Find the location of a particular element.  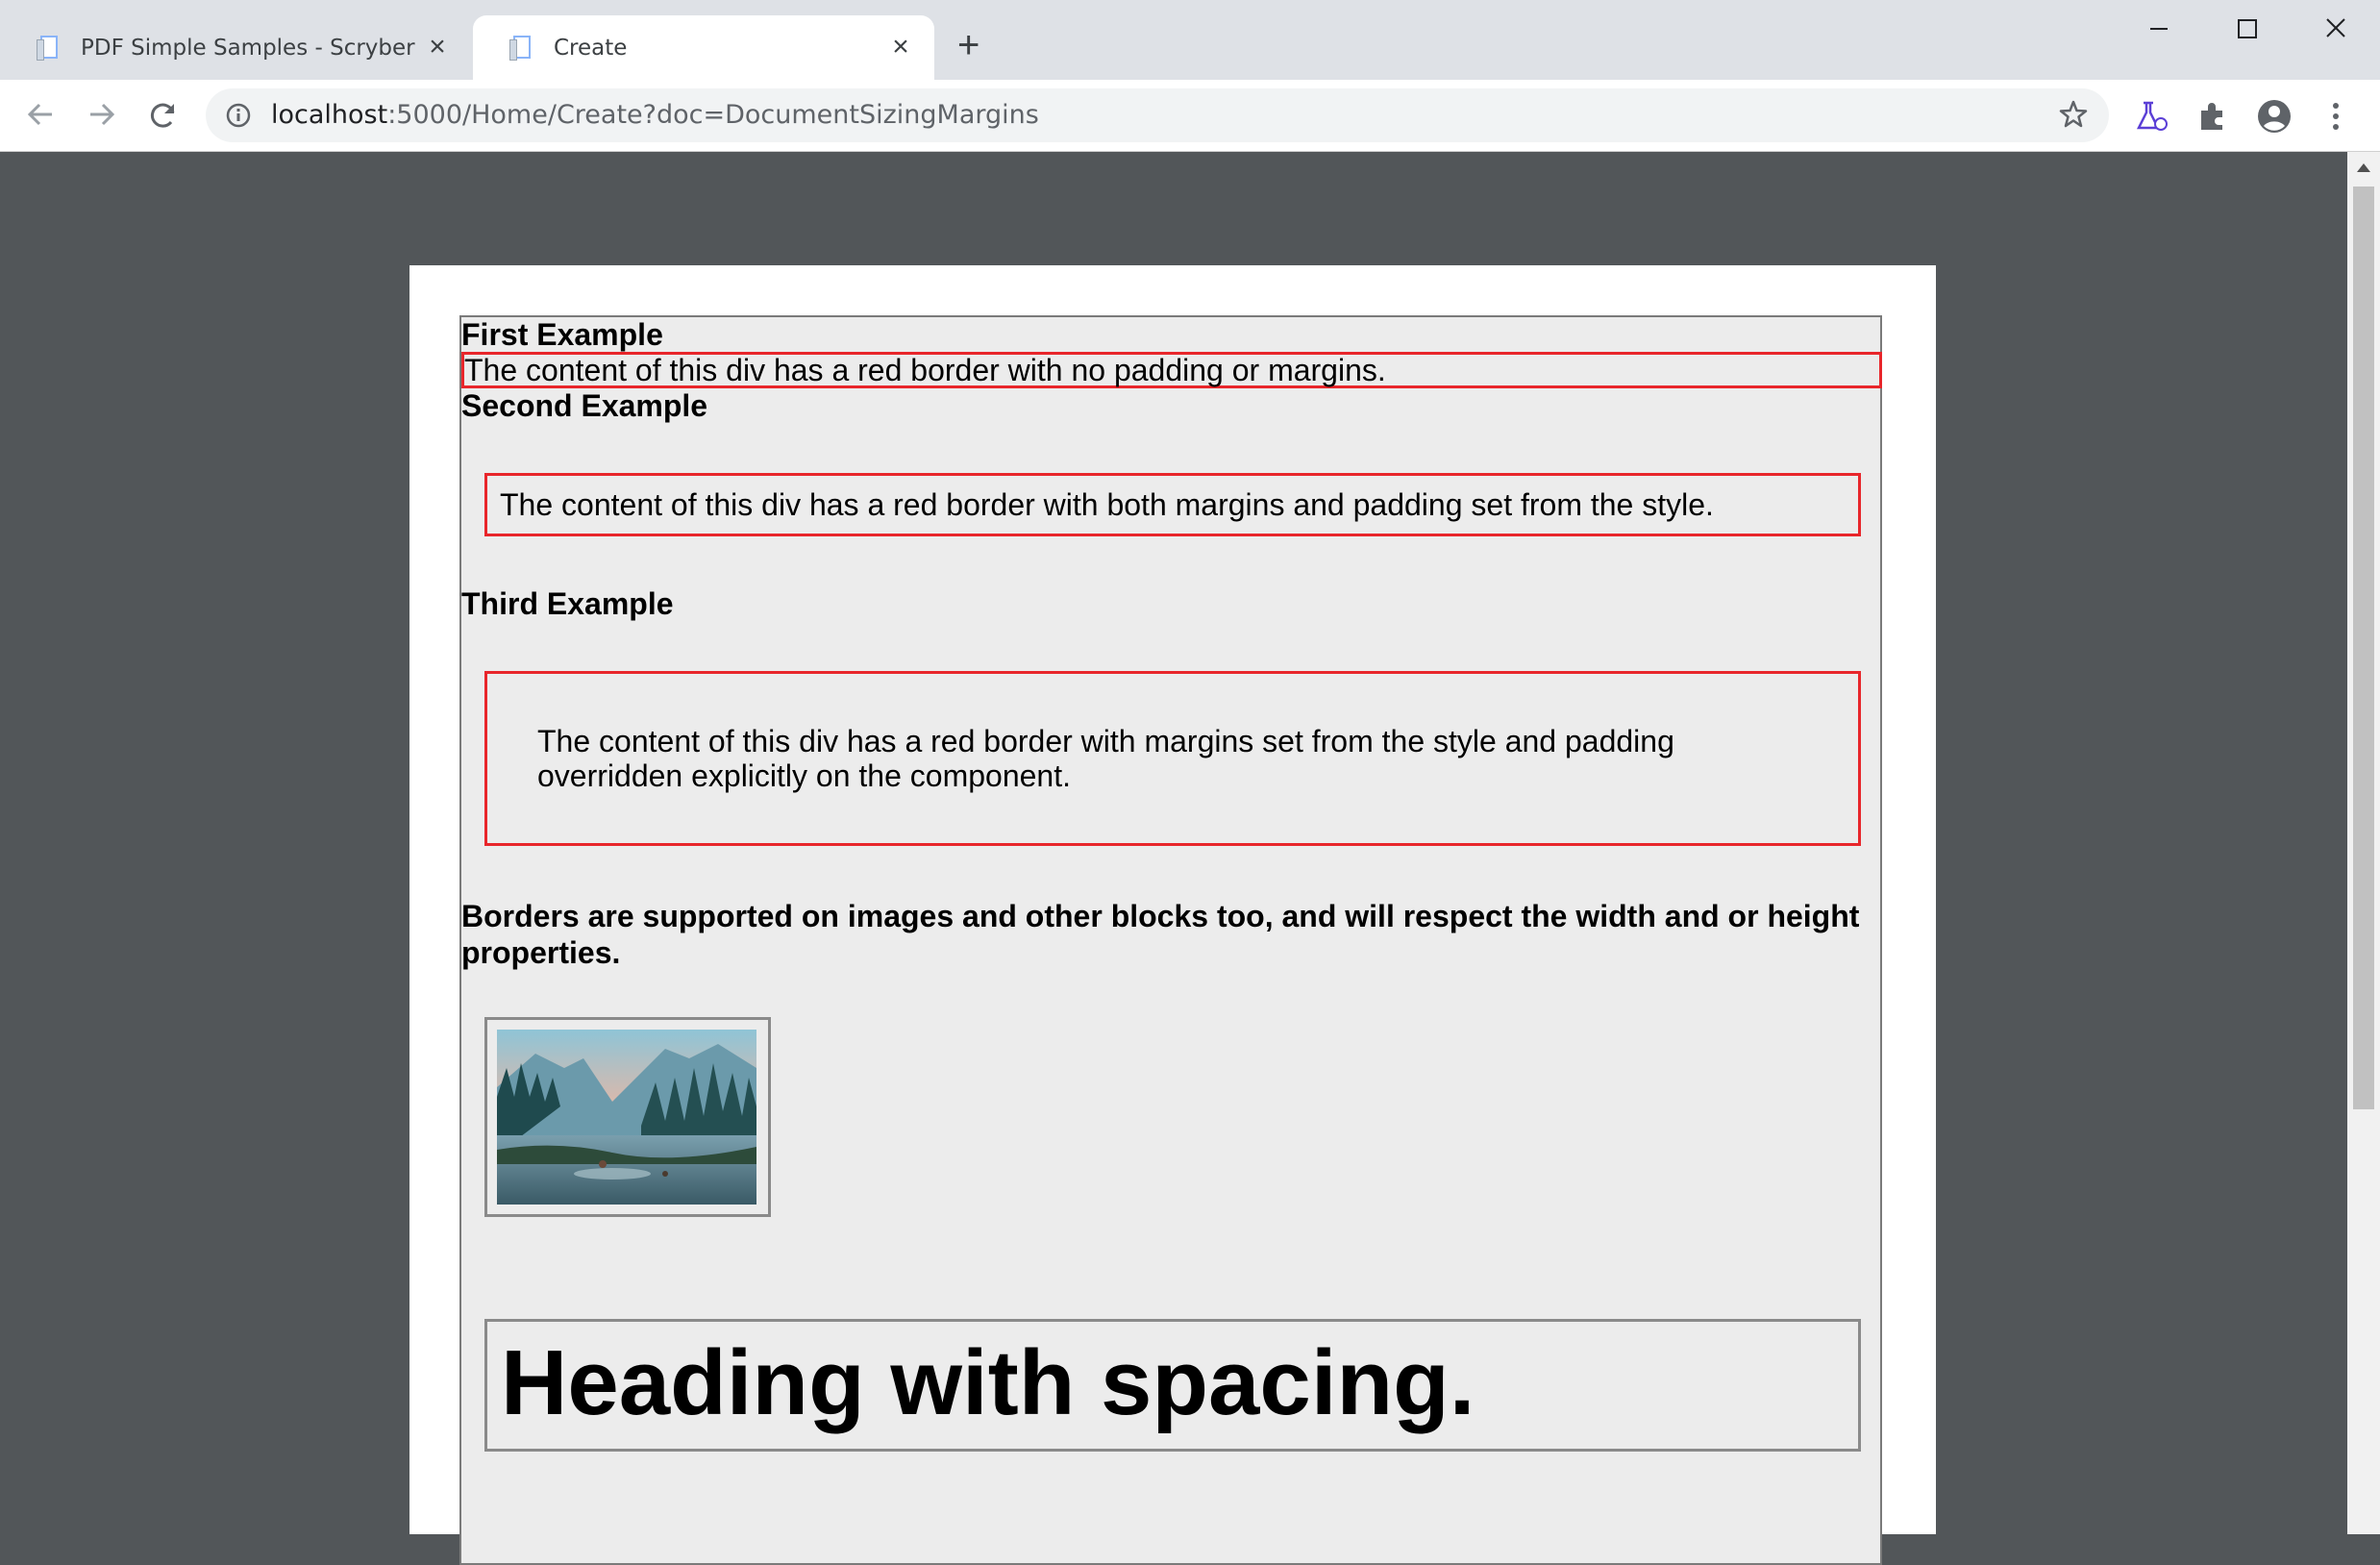

third-example-text-line2: overridden explicitly on the component. is located at coordinates (804, 776).